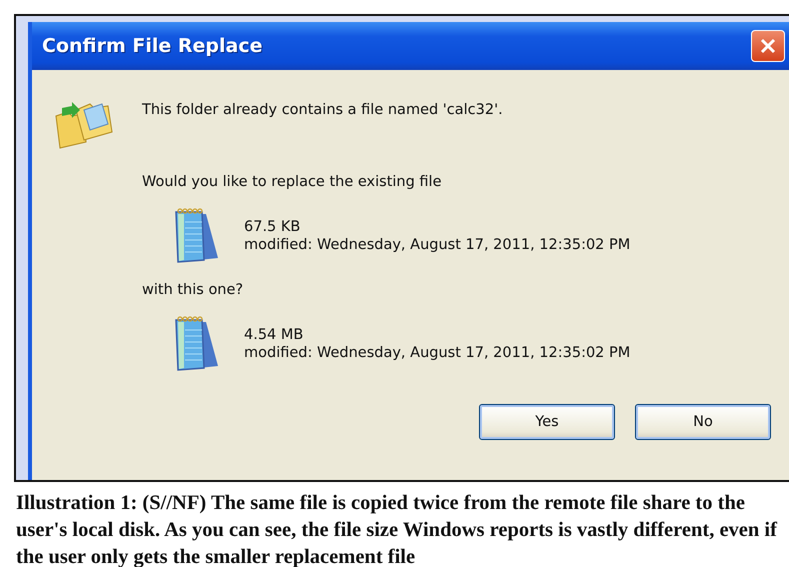 Image resolution: width=789 pixels, height=567 pixels. Describe the element at coordinates (703, 422) in the screenshot. I see `dialog-button: No` at that location.